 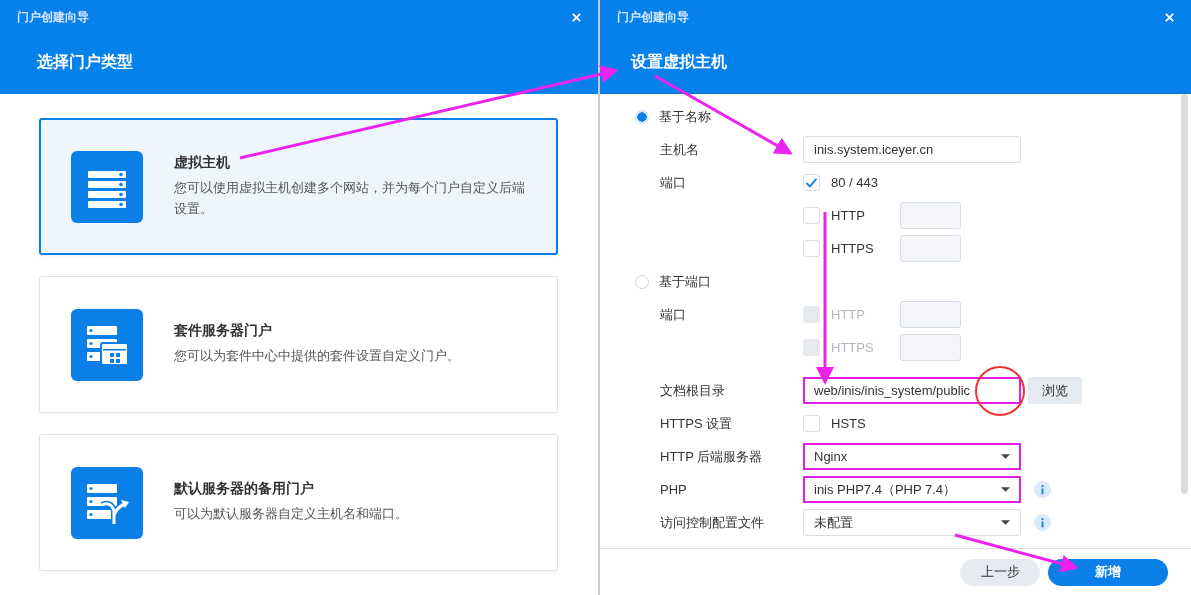 What do you see at coordinates (685, 281) in the screenshot?
I see `radio-label: 基于端口` at bounding box center [685, 281].